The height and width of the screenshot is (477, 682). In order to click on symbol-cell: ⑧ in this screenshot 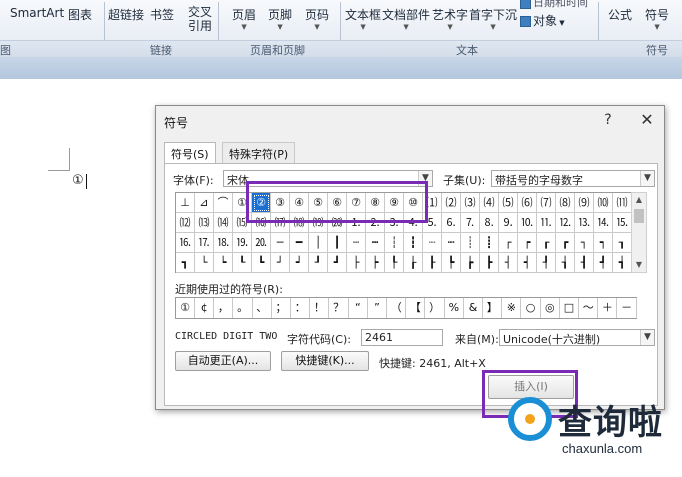, I will do `click(375, 203)`.